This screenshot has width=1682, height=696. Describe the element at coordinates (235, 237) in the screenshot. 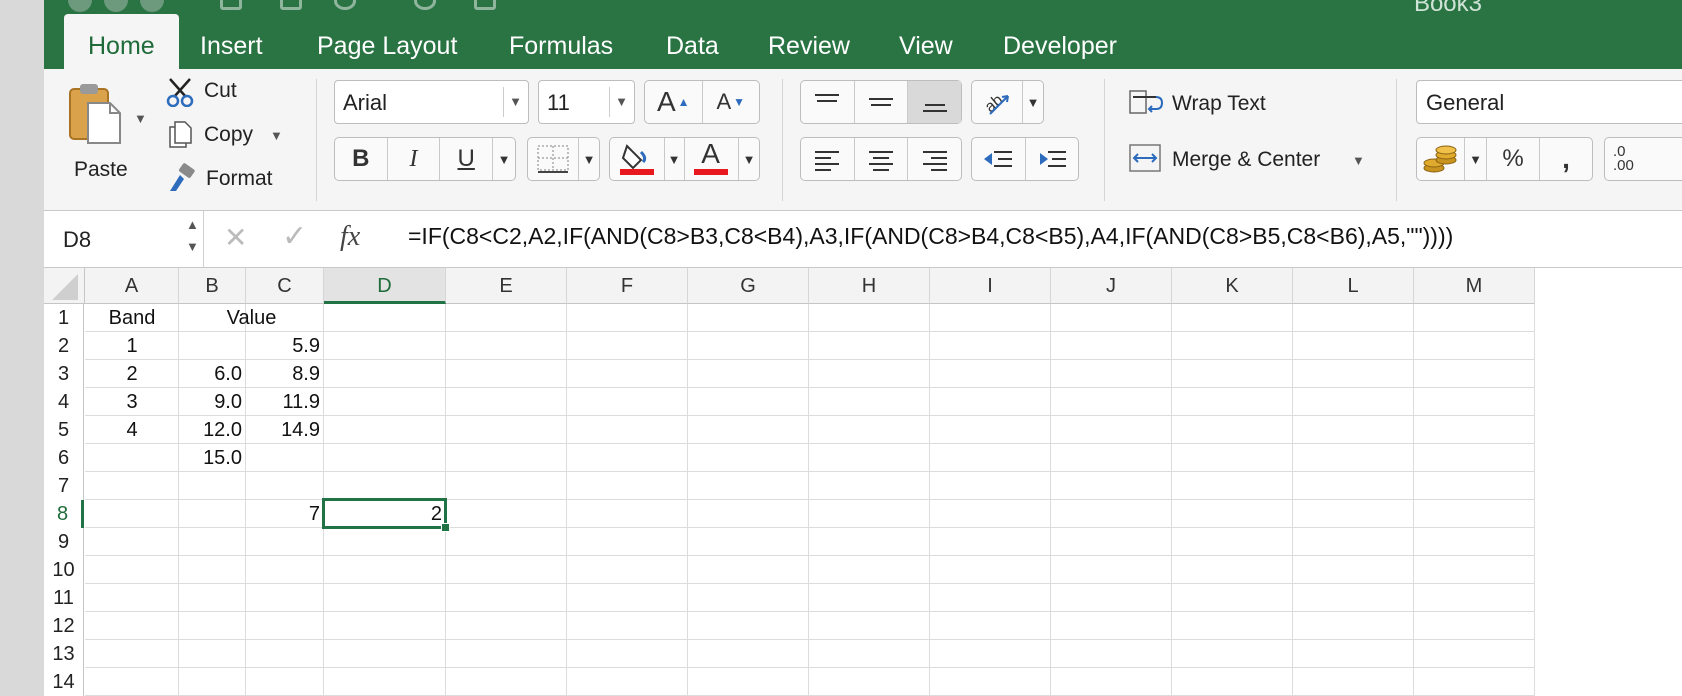

I see `cancel-entry-icon: ✕` at that location.